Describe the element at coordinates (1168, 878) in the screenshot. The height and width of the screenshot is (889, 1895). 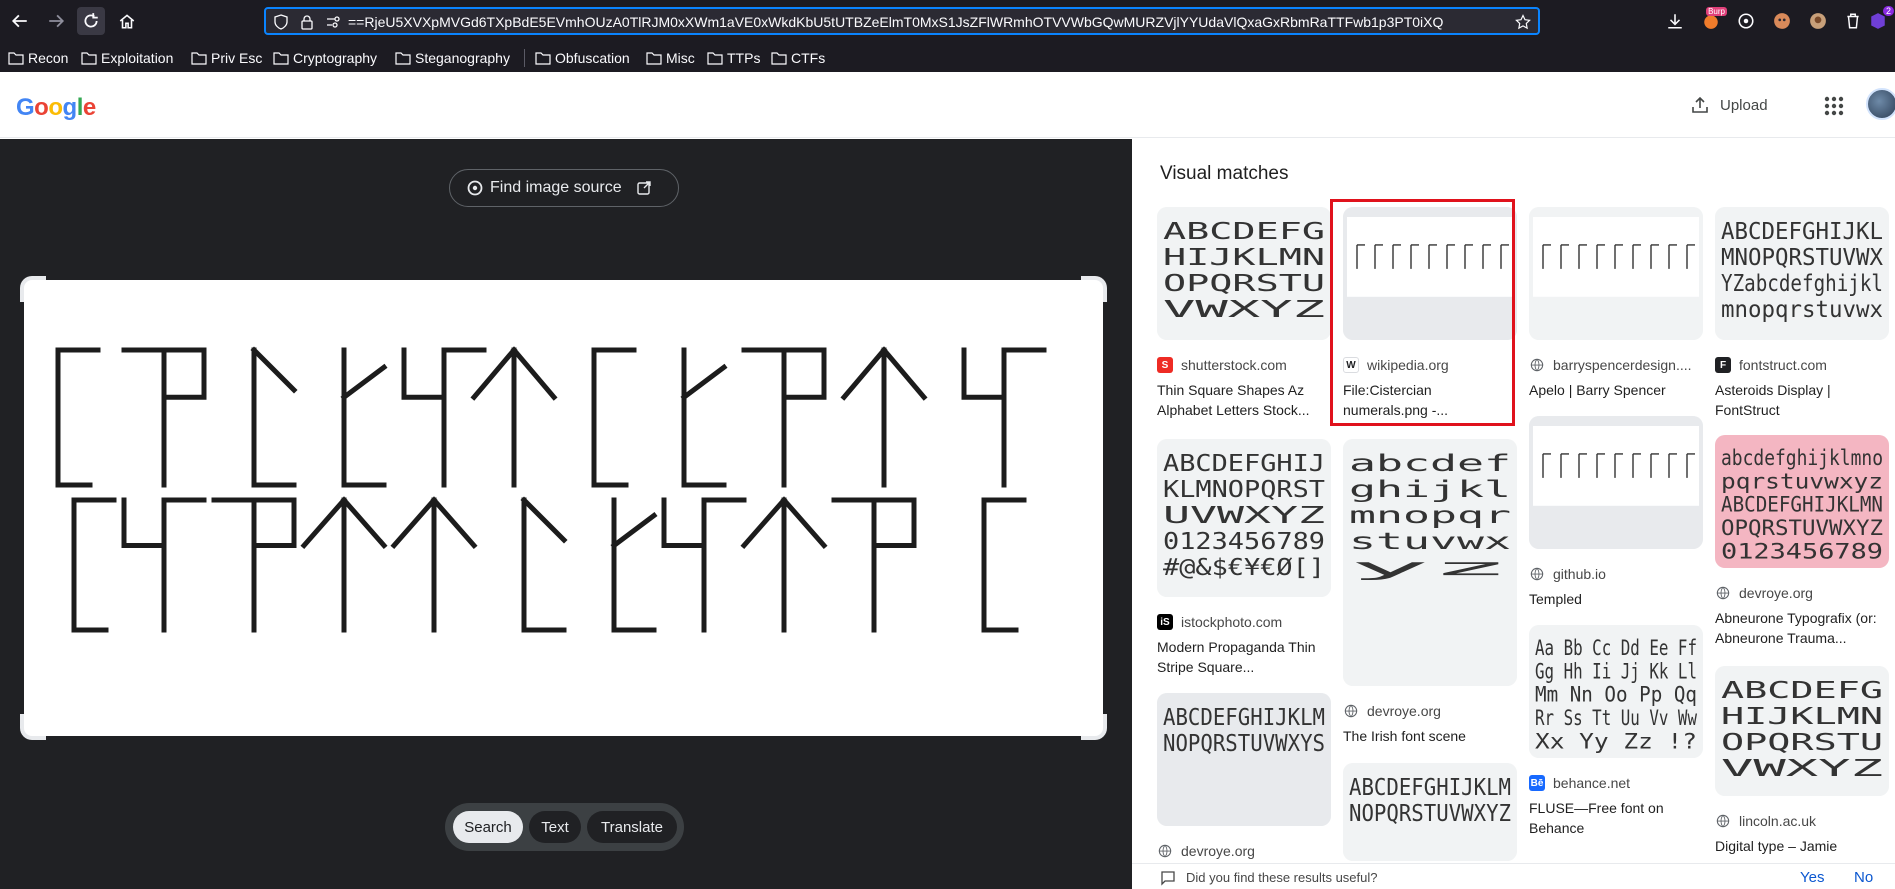
I see `feedback-icon` at that location.